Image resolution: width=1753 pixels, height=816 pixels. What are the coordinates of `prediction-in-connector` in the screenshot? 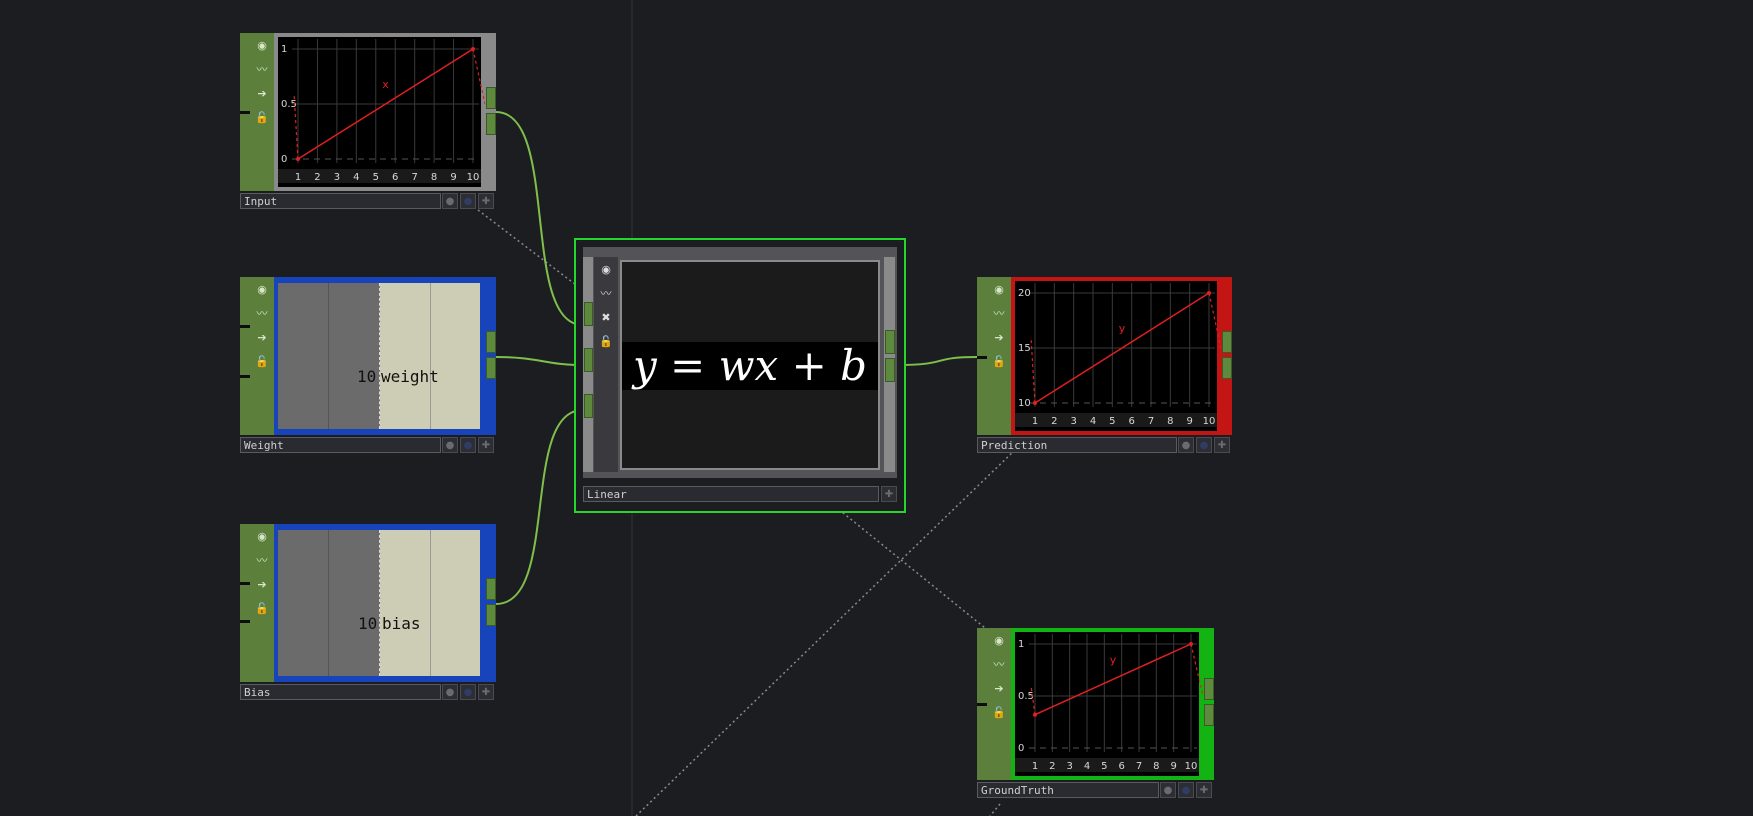 It's located at (982, 357).